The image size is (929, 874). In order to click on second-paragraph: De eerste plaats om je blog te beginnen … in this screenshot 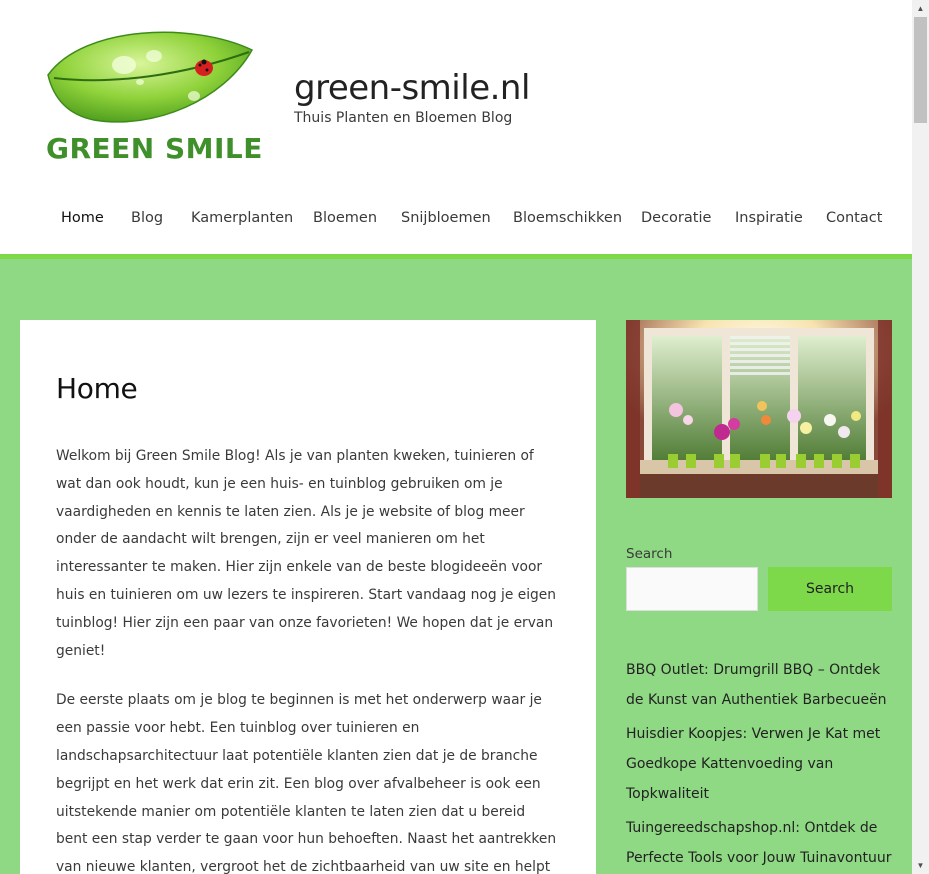, I will do `click(306, 783)`.